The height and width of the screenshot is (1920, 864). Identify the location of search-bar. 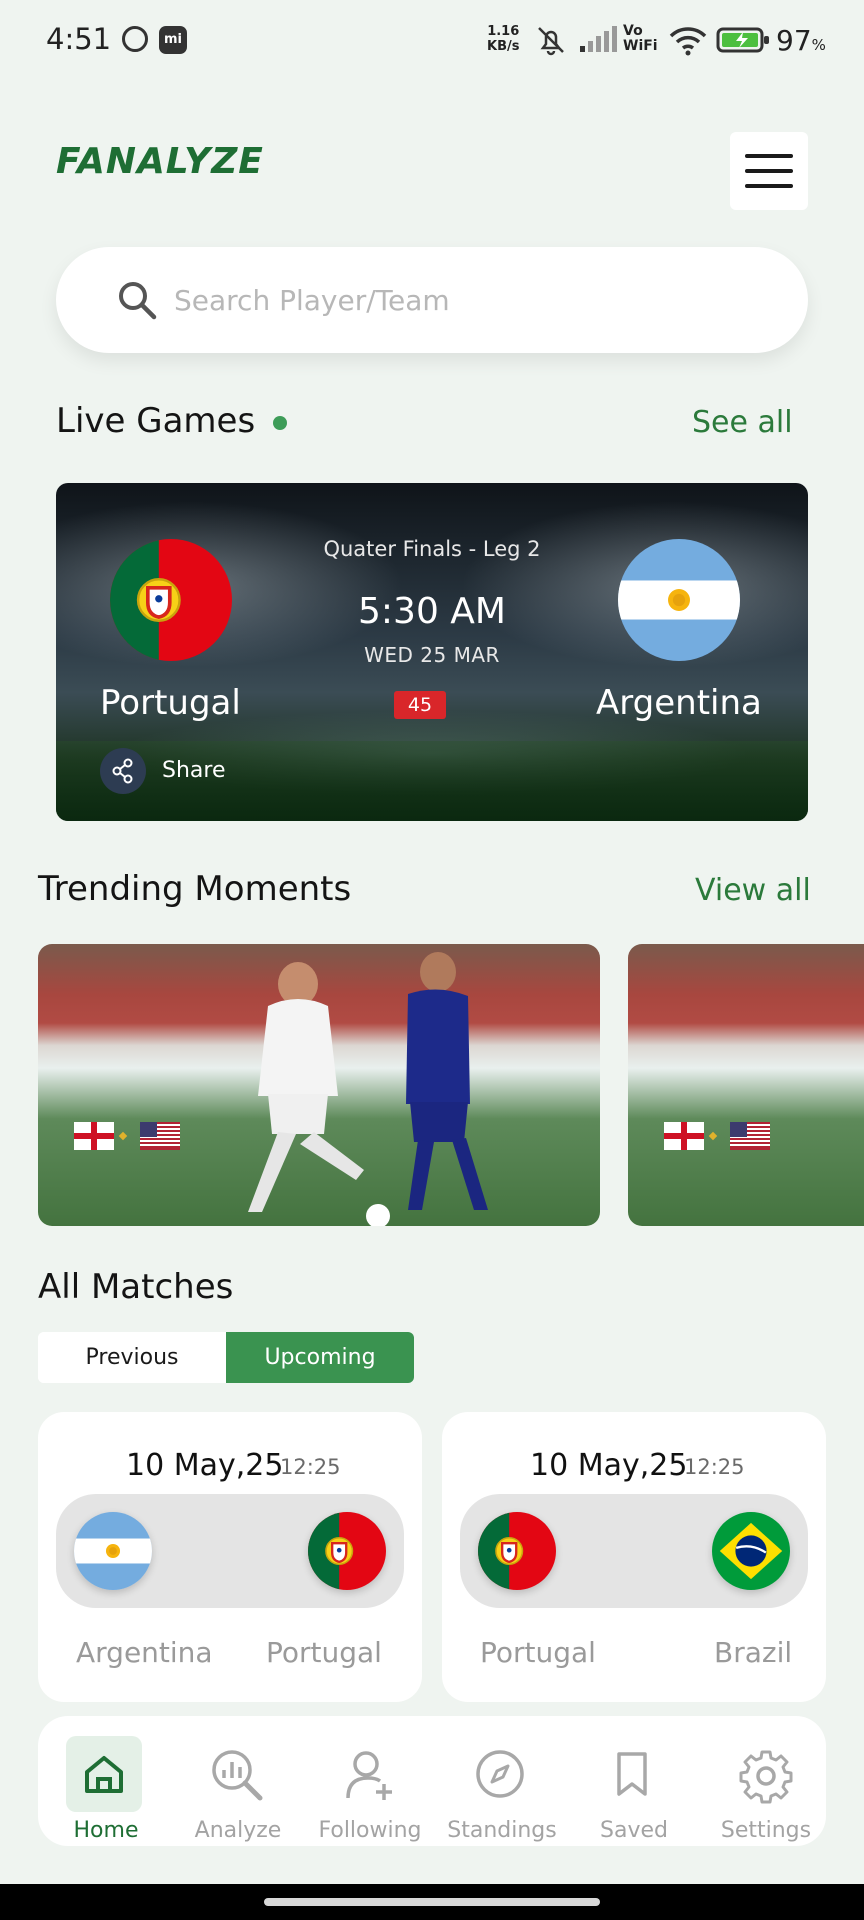
(432, 300).